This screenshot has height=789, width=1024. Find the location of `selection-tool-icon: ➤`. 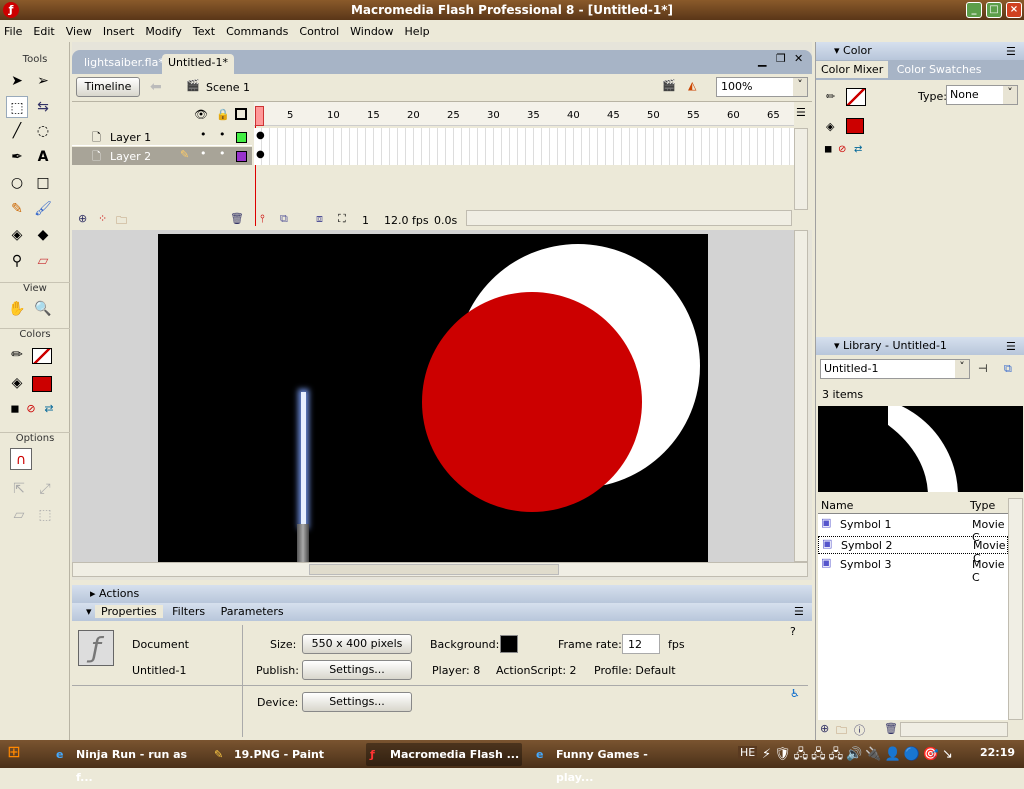

selection-tool-icon: ➤ is located at coordinates (17, 81).